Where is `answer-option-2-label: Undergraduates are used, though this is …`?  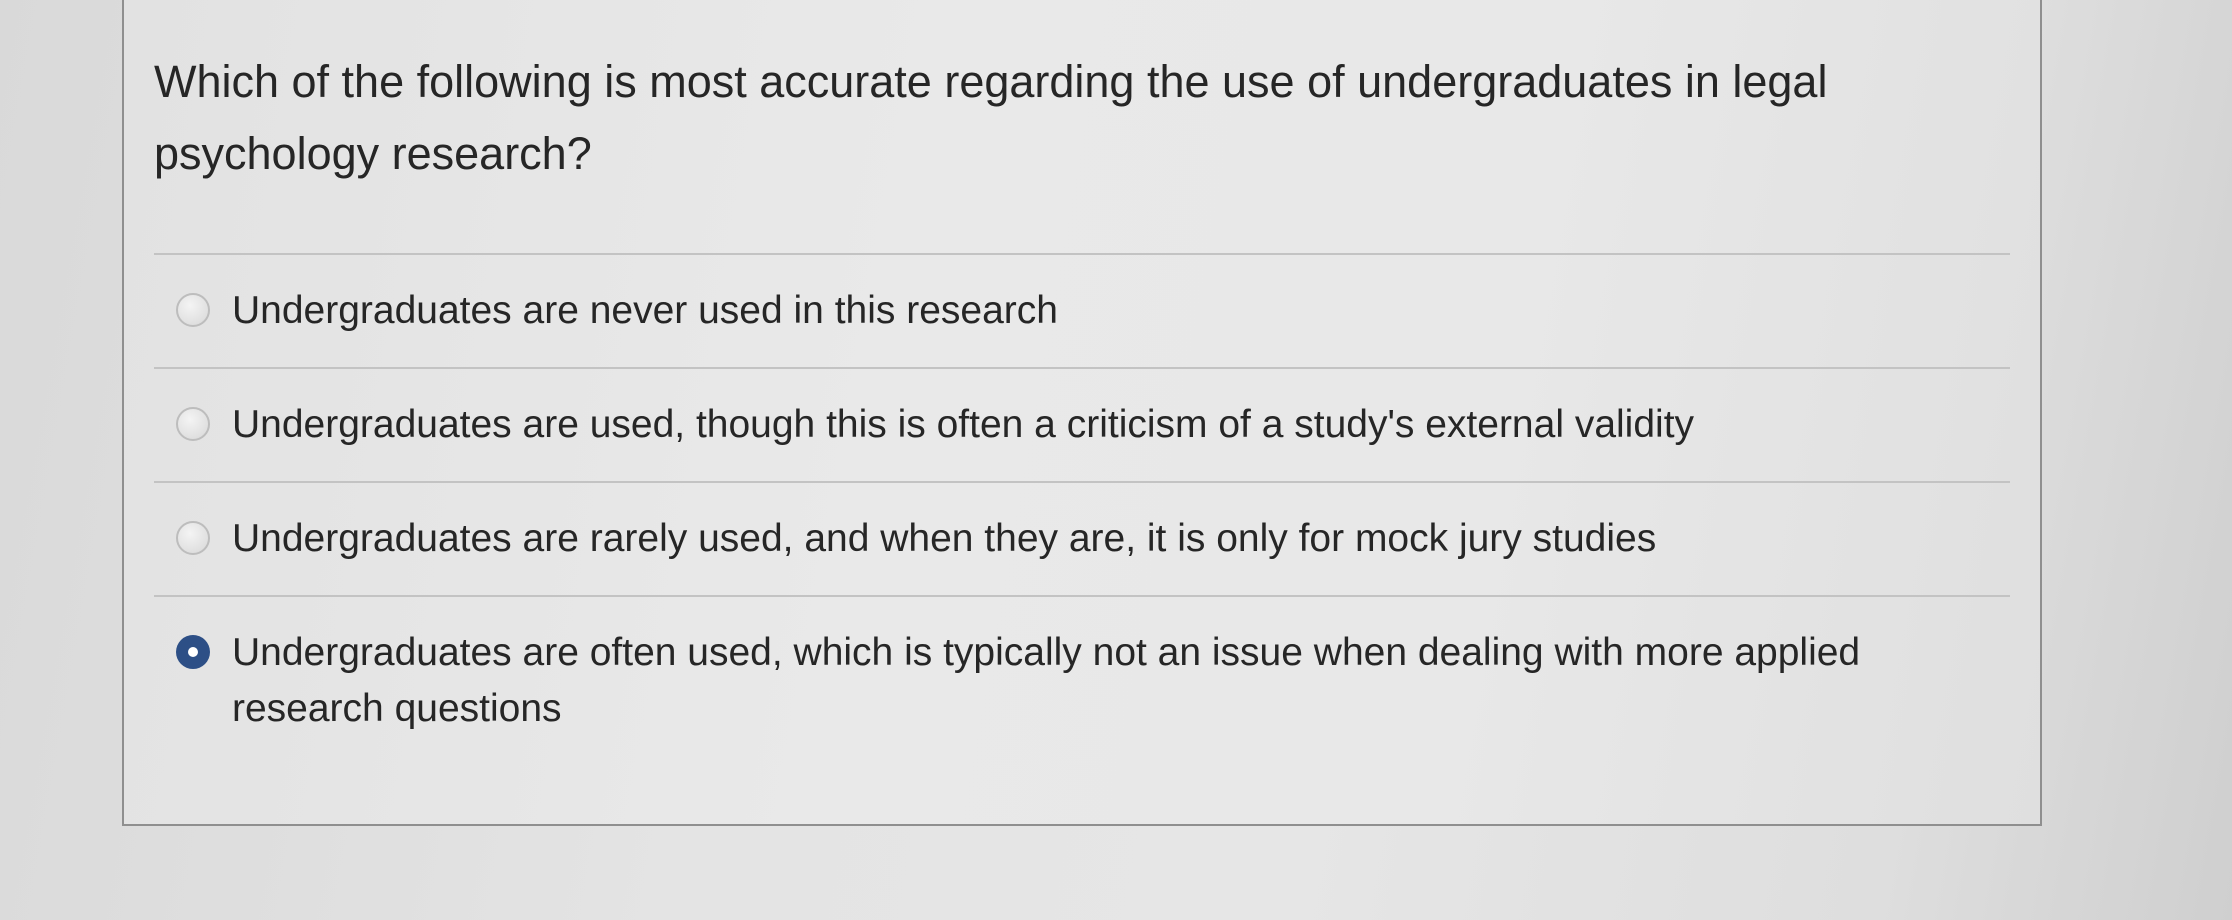
answer-option-2-label: Undergraduates are used, though this is … is located at coordinates (963, 424).